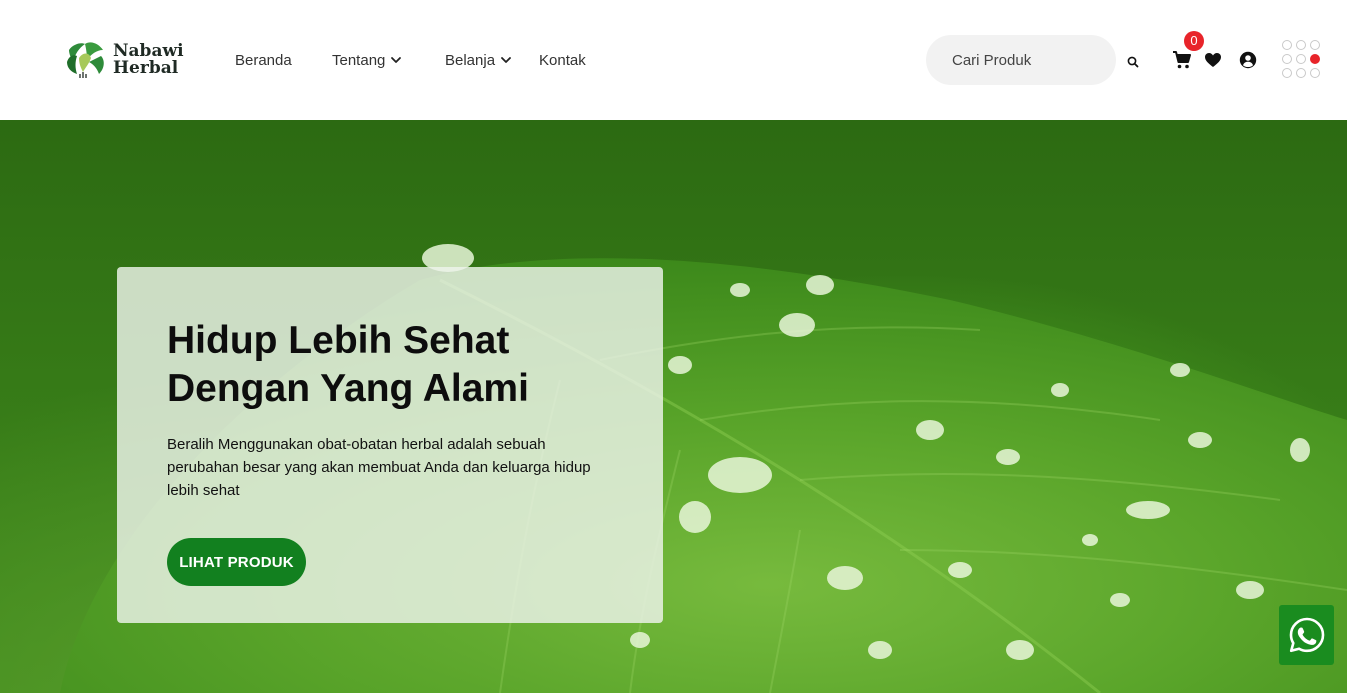  What do you see at coordinates (359, 60) in the screenshot?
I see `nav-label: Tentang` at bounding box center [359, 60].